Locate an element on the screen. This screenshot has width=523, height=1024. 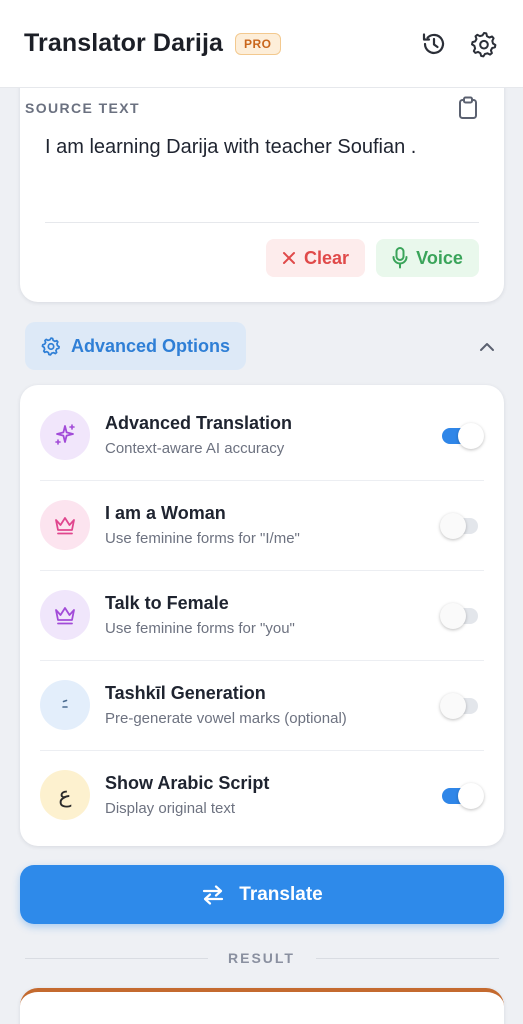
clipboard-icon is located at coordinates (468, 108).